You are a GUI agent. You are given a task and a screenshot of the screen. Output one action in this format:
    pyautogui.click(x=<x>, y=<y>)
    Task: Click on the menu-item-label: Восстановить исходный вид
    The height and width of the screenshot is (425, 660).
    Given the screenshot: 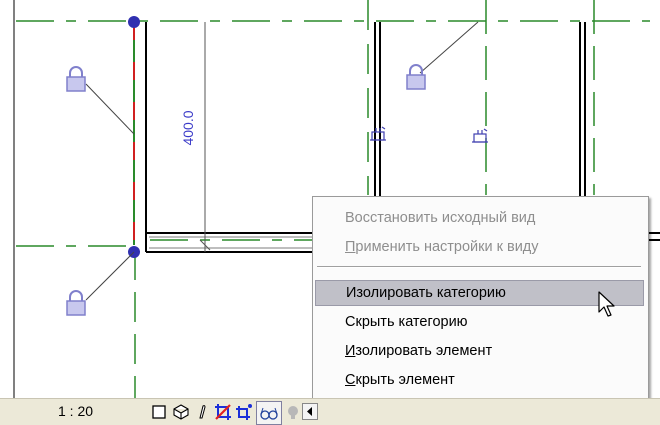 What is the action you would take?
    pyautogui.click(x=440, y=218)
    